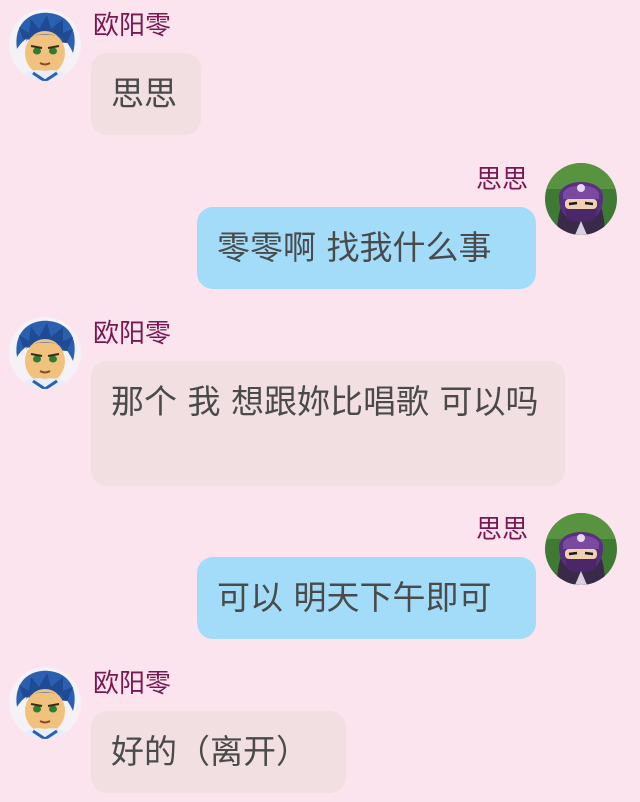 This screenshot has height=802, width=640. I want to click on message-bubble: 思思, so click(146, 94).